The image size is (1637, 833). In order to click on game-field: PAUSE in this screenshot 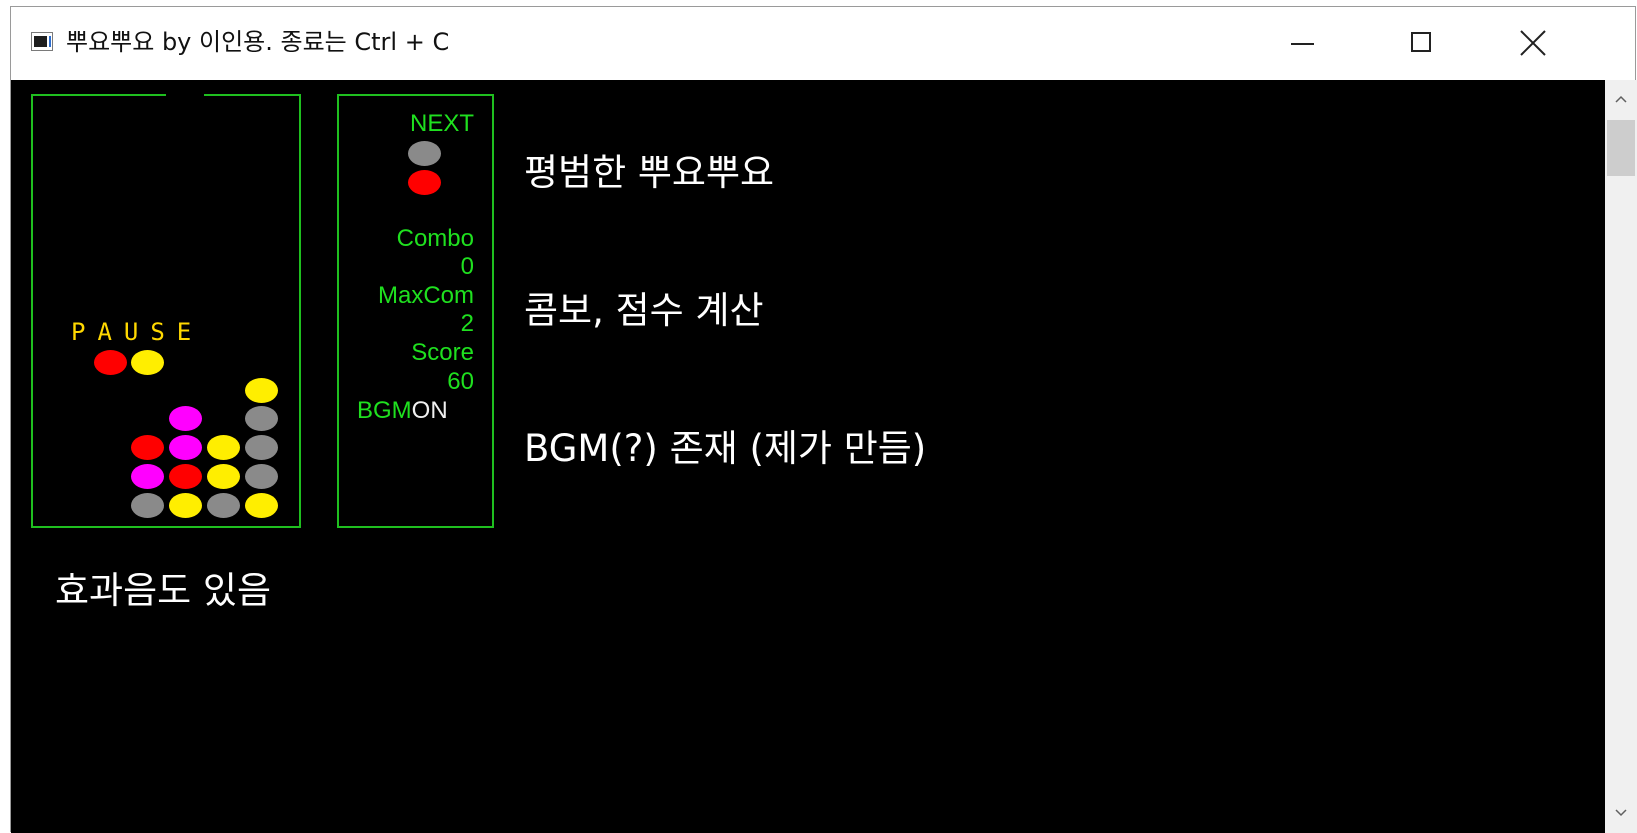, I will do `click(166, 311)`.